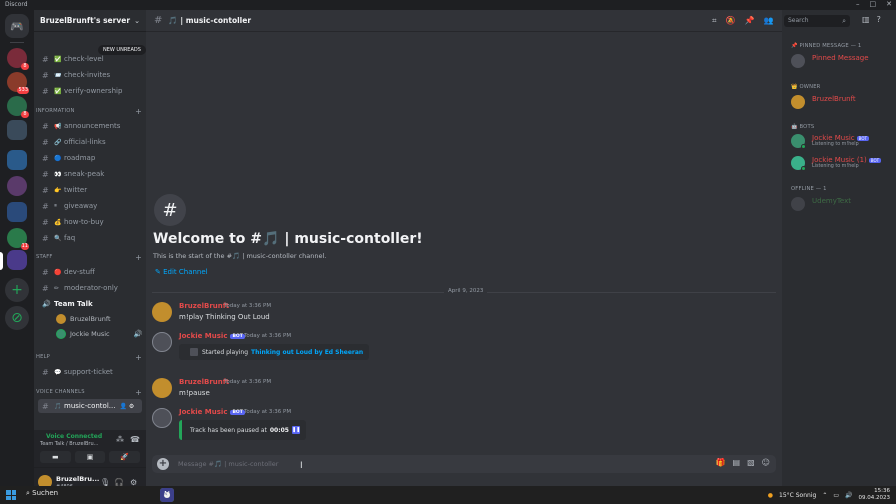 Image resolution: width=896 pixels, height=504 pixels. I want to click on channel-emoji: ✅, so click(58, 59).